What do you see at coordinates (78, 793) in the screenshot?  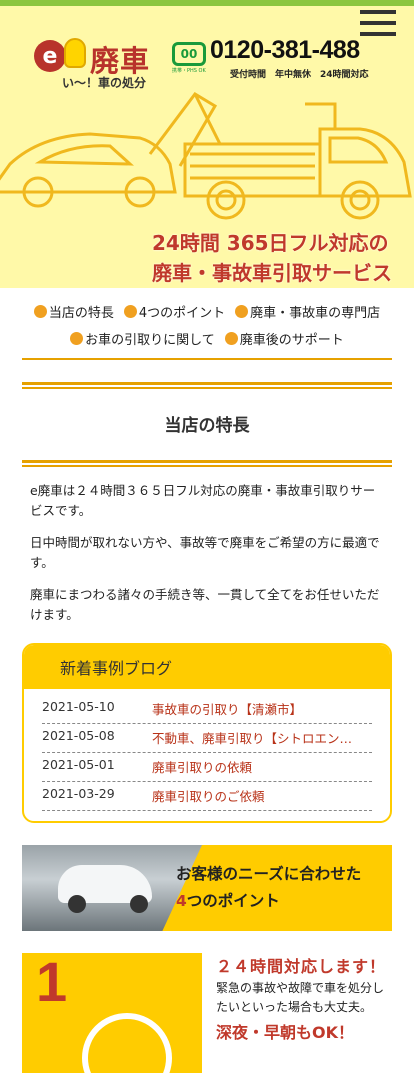 I see `blog-date: 2021-03-29` at bounding box center [78, 793].